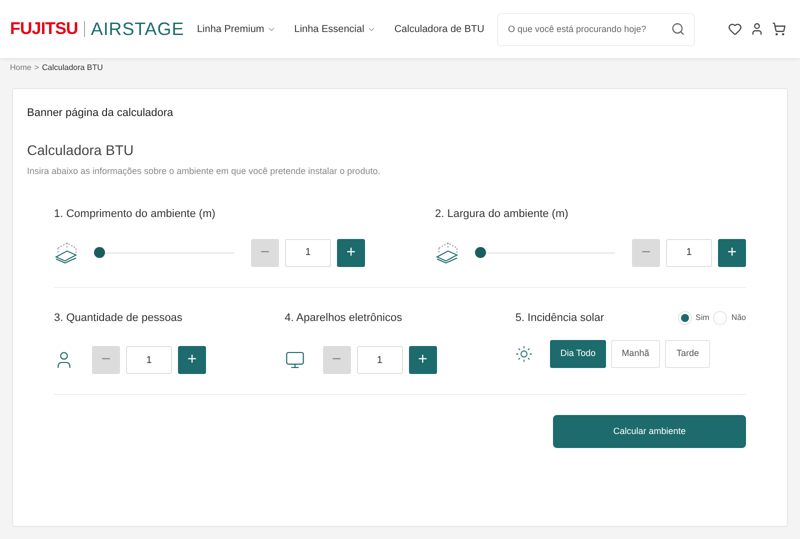 Image resolution: width=800 pixels, height=539 pixels. Describe the element at coordinates (204, 171) in the screenshot. I see `calculator-subtitle: Insira abaixo as informações sobre o ambiente em que você pretende instalar o produto.` at that location.